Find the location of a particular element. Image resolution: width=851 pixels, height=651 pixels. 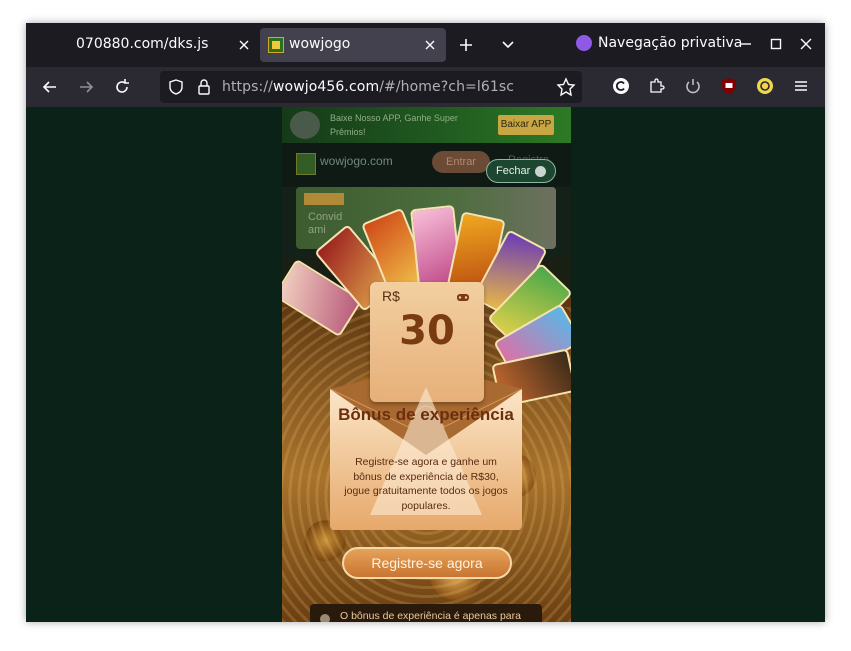

extension-yellow-icon is located at coordinates (765, 86).